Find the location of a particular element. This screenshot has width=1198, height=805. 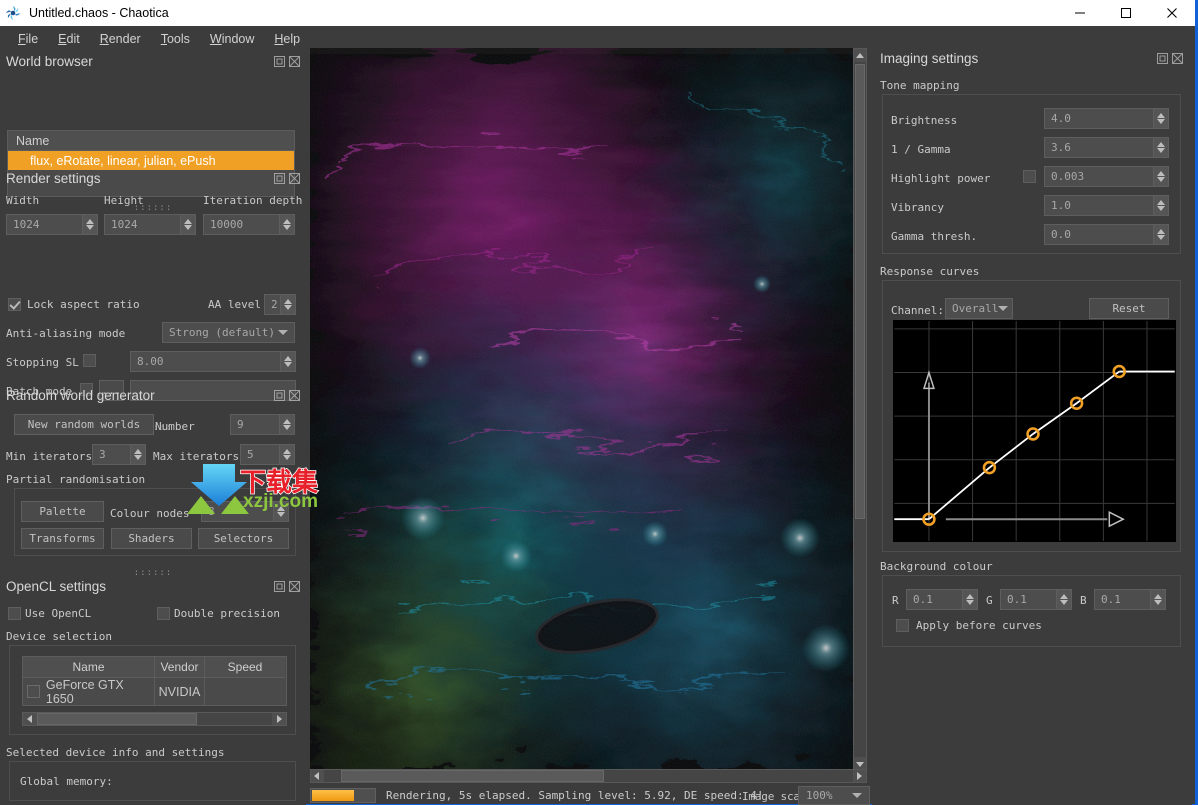

iteration-depth-input: 10000 is located at coordinates (249, 224).